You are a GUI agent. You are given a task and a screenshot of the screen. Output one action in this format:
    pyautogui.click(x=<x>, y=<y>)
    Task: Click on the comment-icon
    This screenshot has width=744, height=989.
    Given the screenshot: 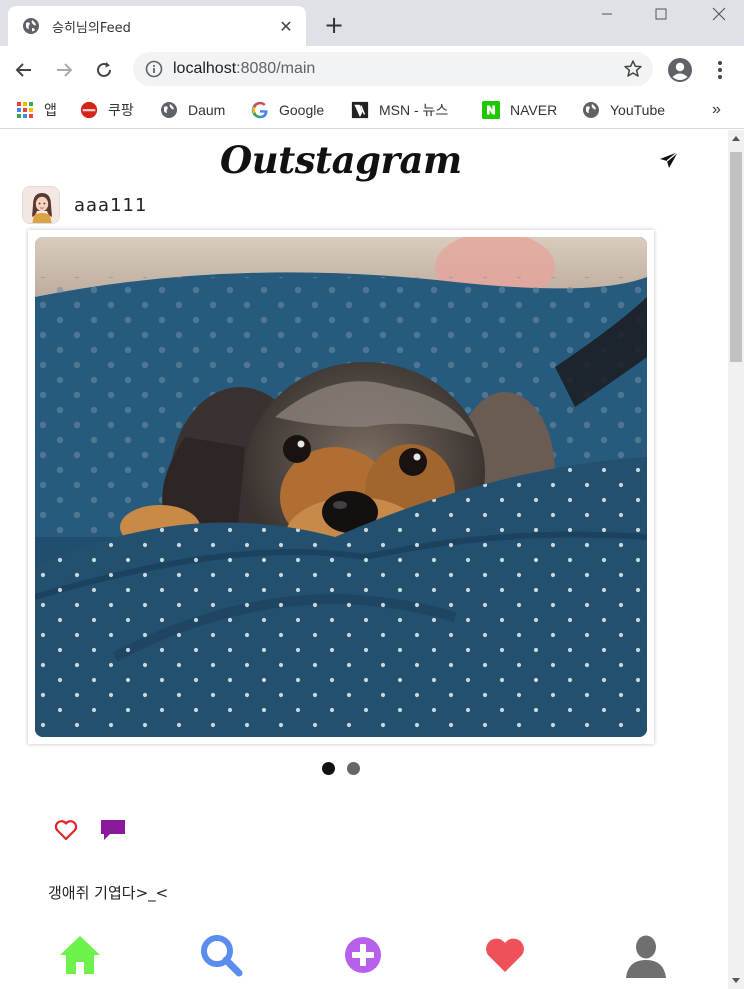 What is the action you would take?
    pyautogui.click(x=113, y=830)
    